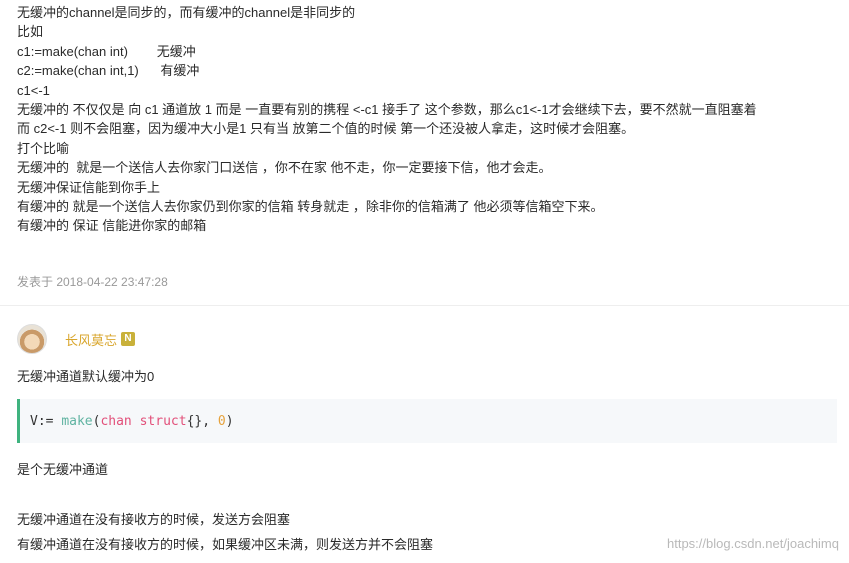 This screenshot has width=849, height=563. What do you see at coordinates (108, 71) in the screenshot?
I see `post-line: c2:=make(chan int,1) 有缓冲` at bounding box center [108, 71].